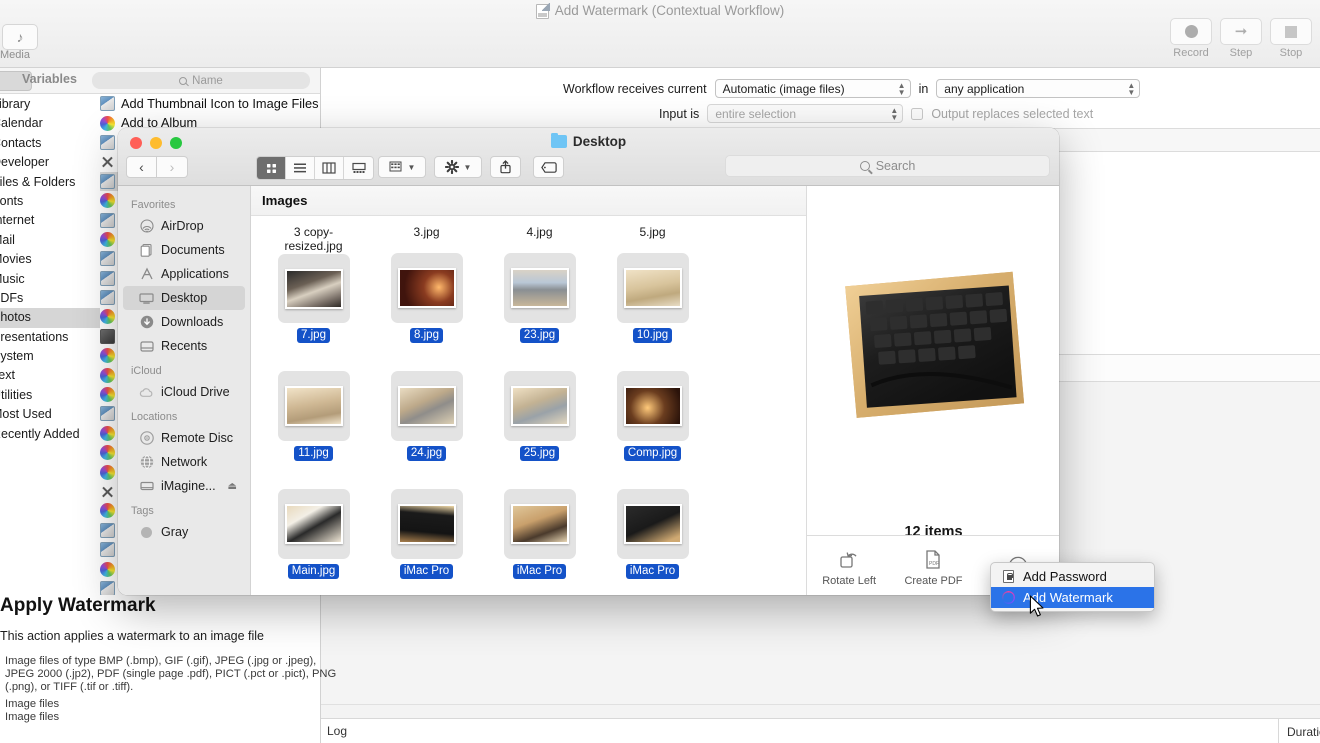 The image size is (1320, 743). I want to click on sidebar-item-icloud-drive: iCloud Drive, so click(184, 392).